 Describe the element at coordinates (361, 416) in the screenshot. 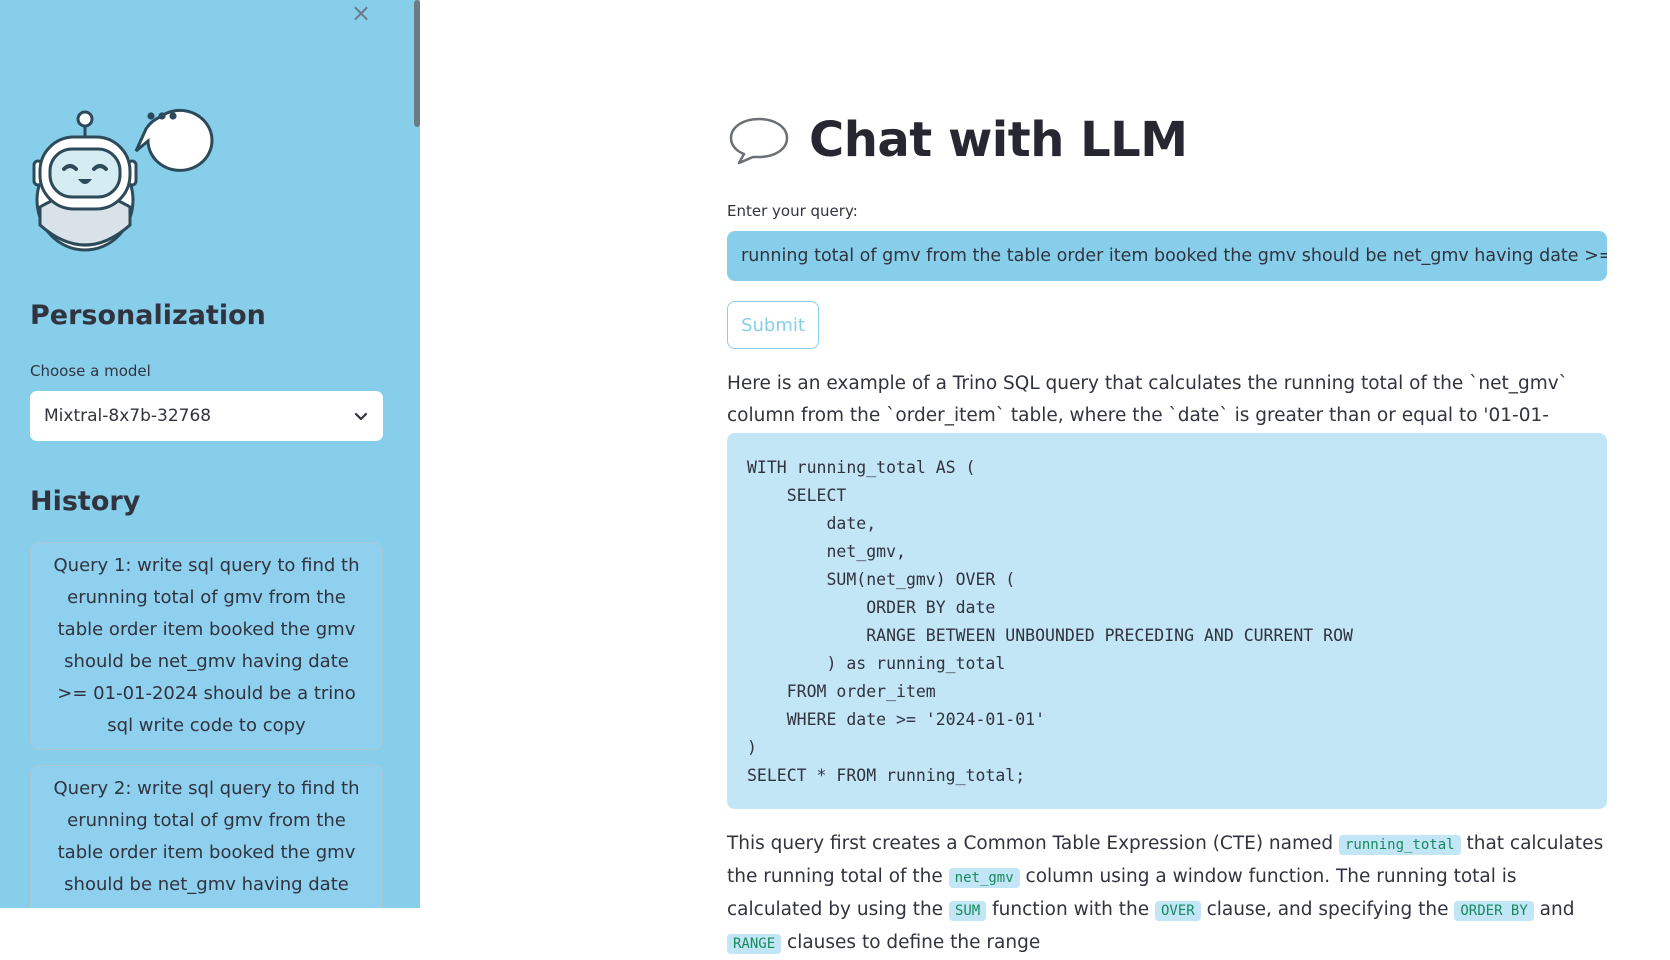

I see `chevron-down-icon` at that location.